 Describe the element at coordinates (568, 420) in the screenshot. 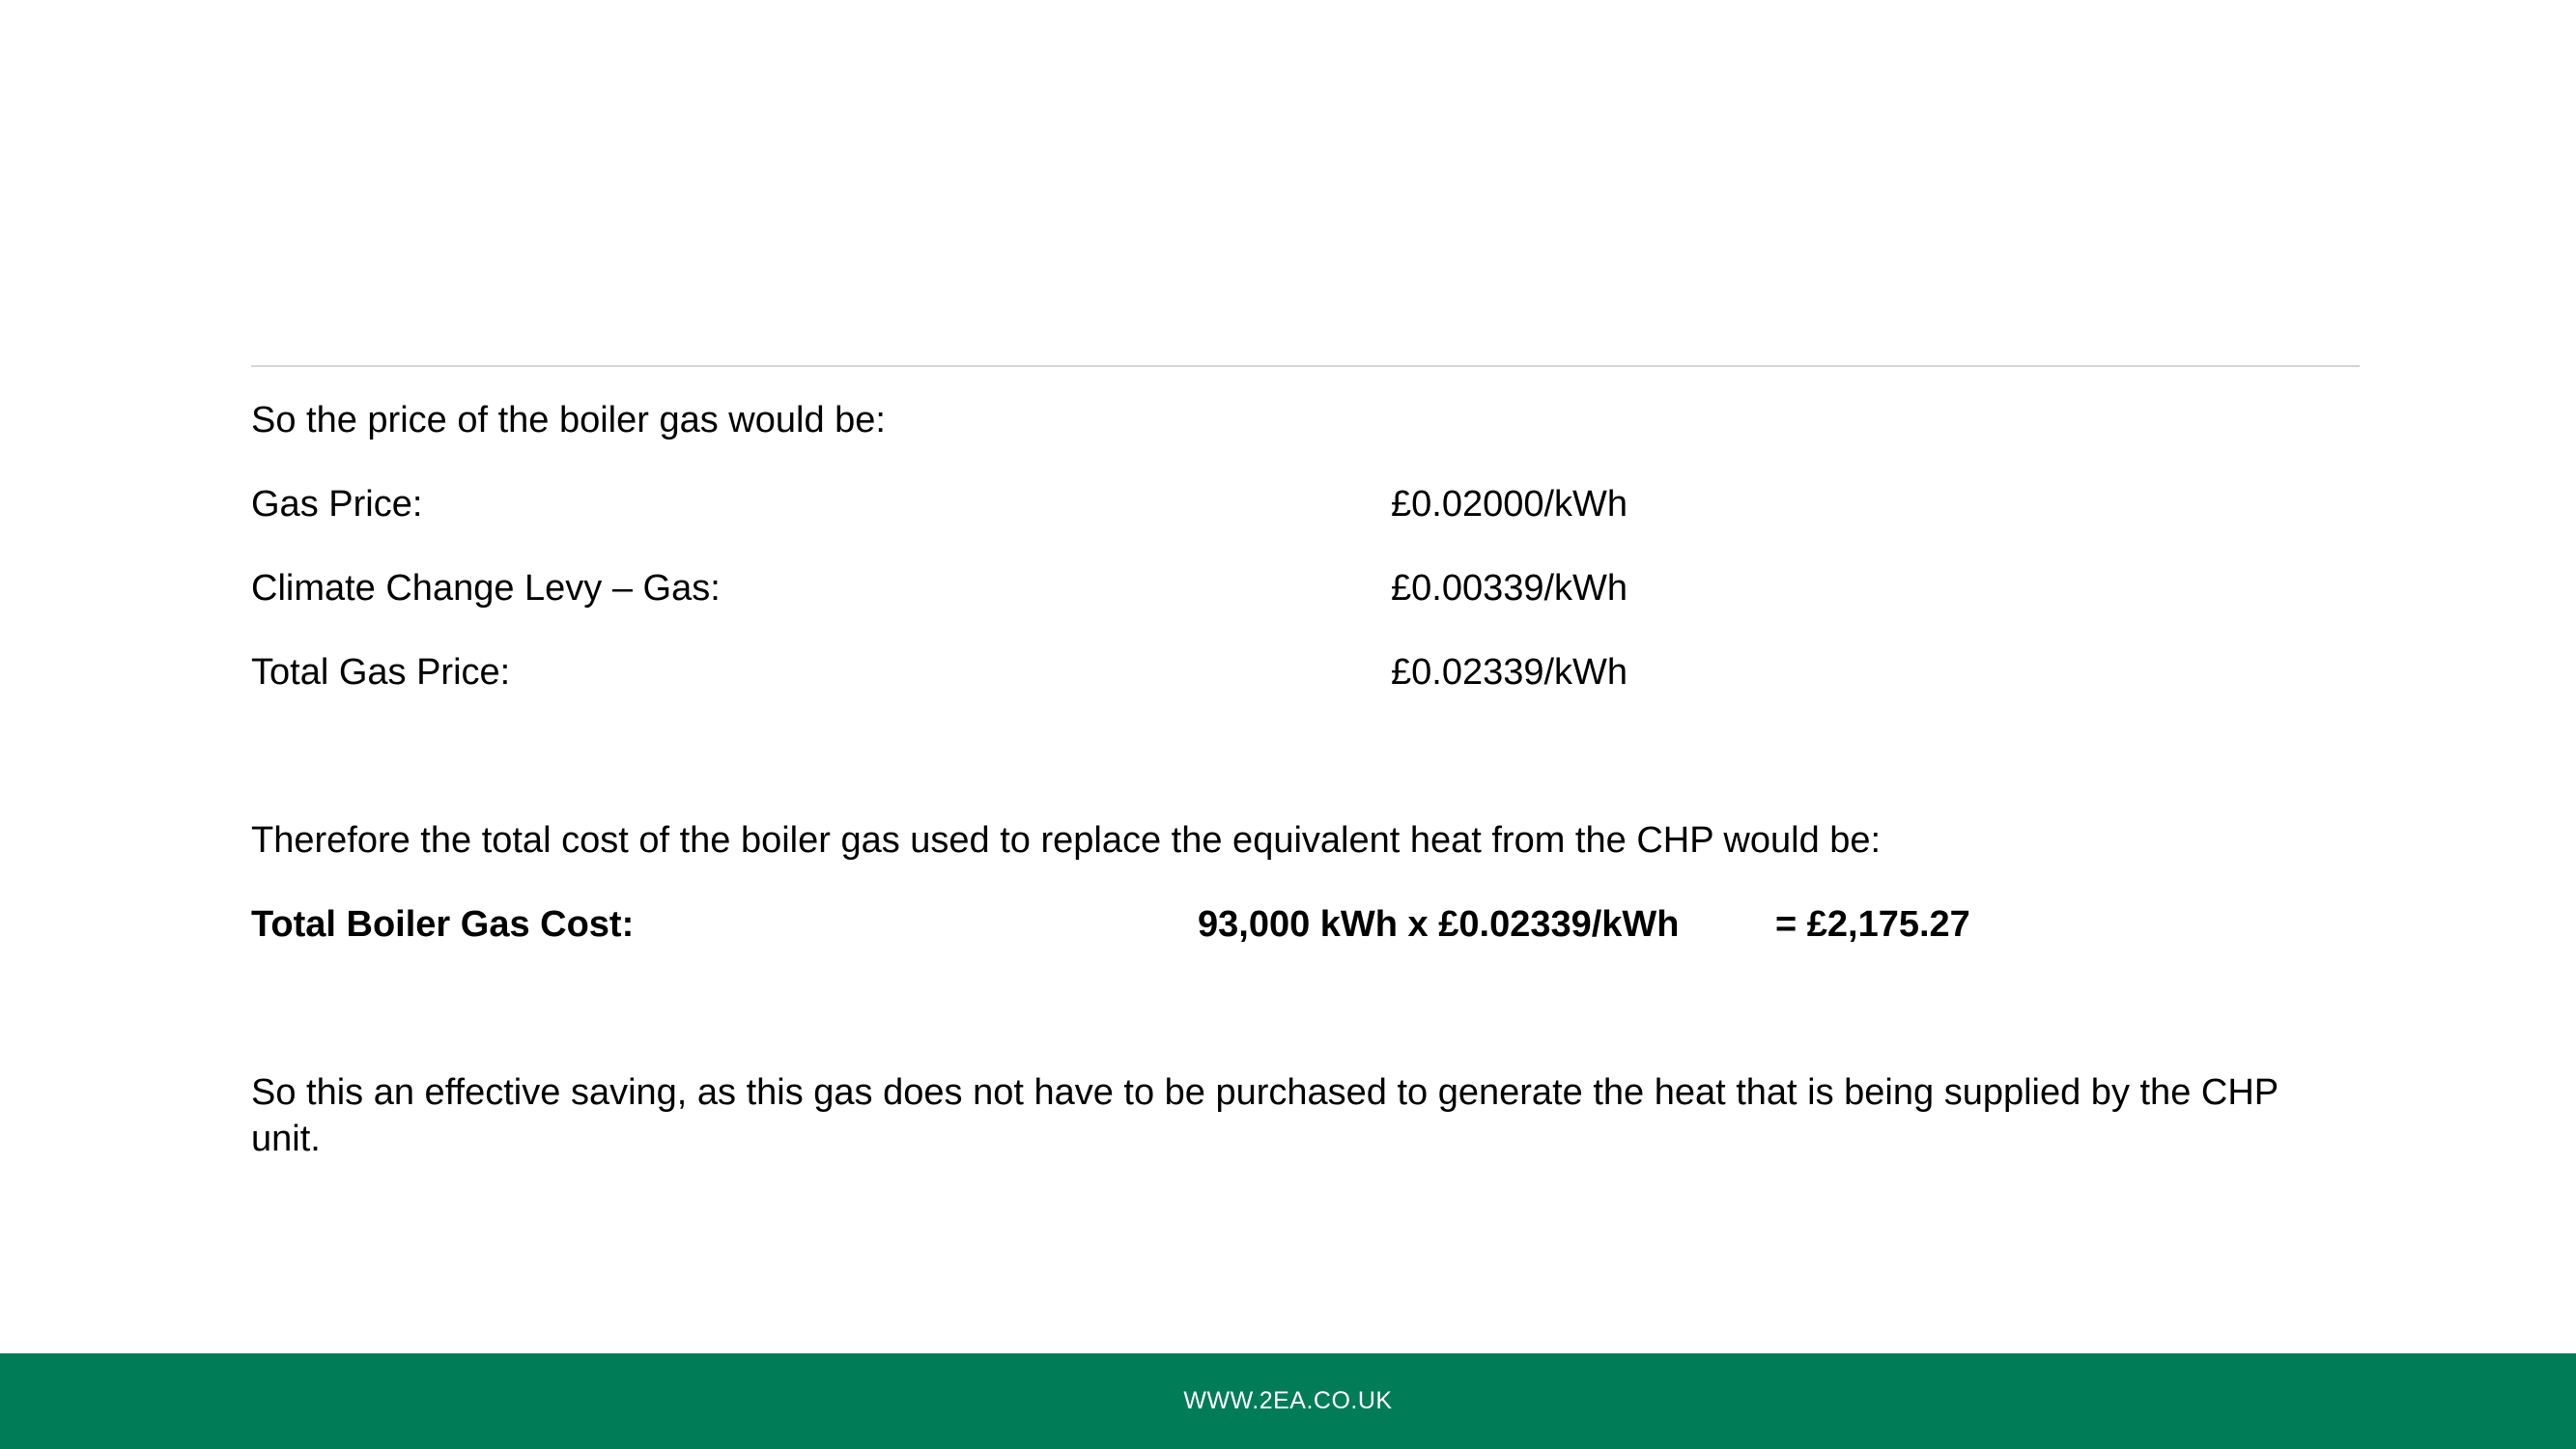

I see `intro-text: So the price of the boiler gas would be:` at that location.